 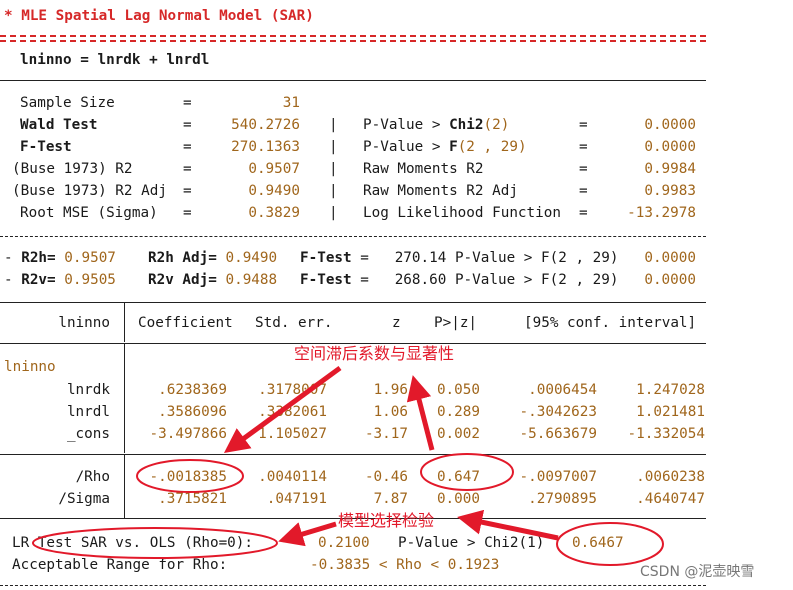 What do you see at coordinates (420, 413) in the screenshot?
I see `arrow-to-rho-pvalue` at bounding box center [420, 413].